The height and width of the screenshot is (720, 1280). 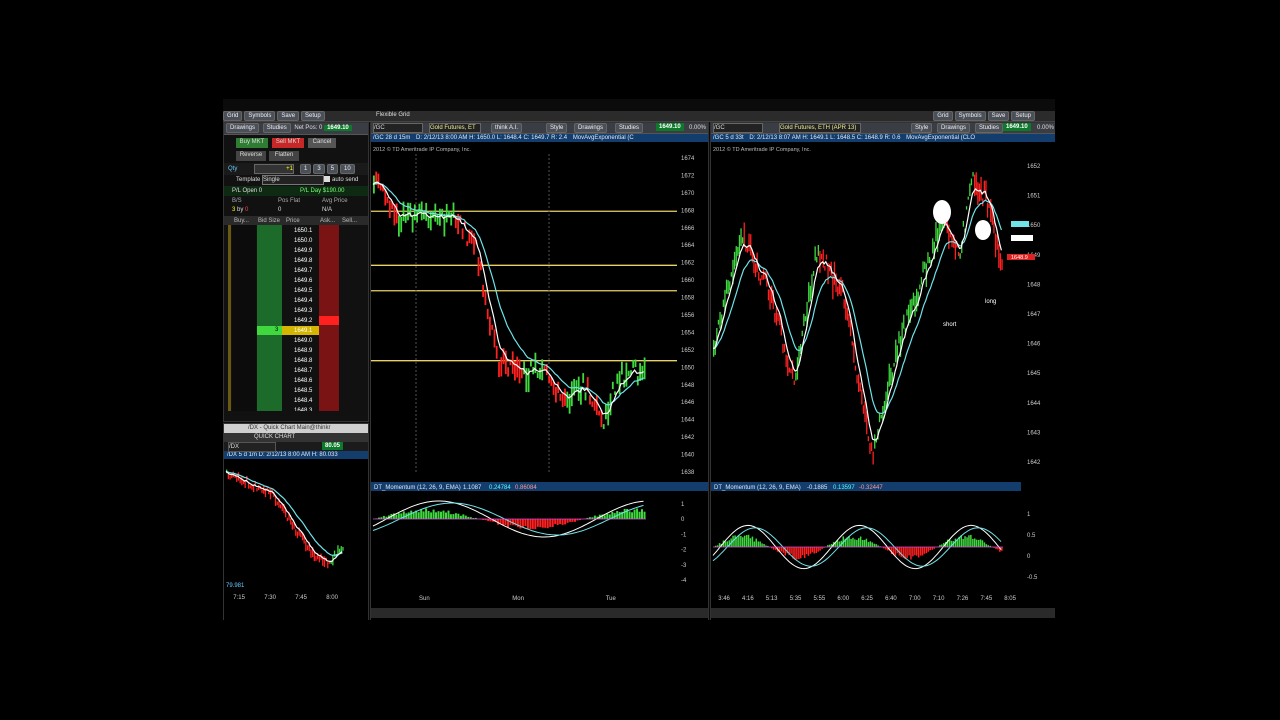 What do you see at coordinates (276, 128) in the screenshot?
I see `studies-button: Studies` at bounding box center [276, 128].